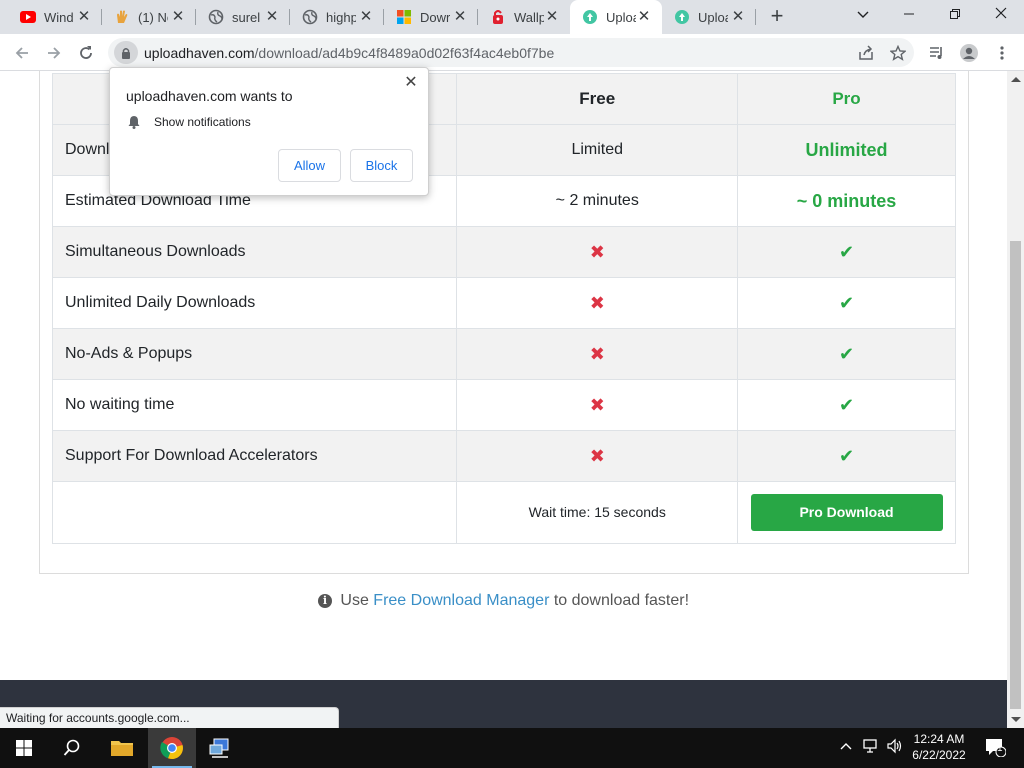 This screenshot has height=768, width=1024. I want to click on tab-label: surel, so click(246, 17).